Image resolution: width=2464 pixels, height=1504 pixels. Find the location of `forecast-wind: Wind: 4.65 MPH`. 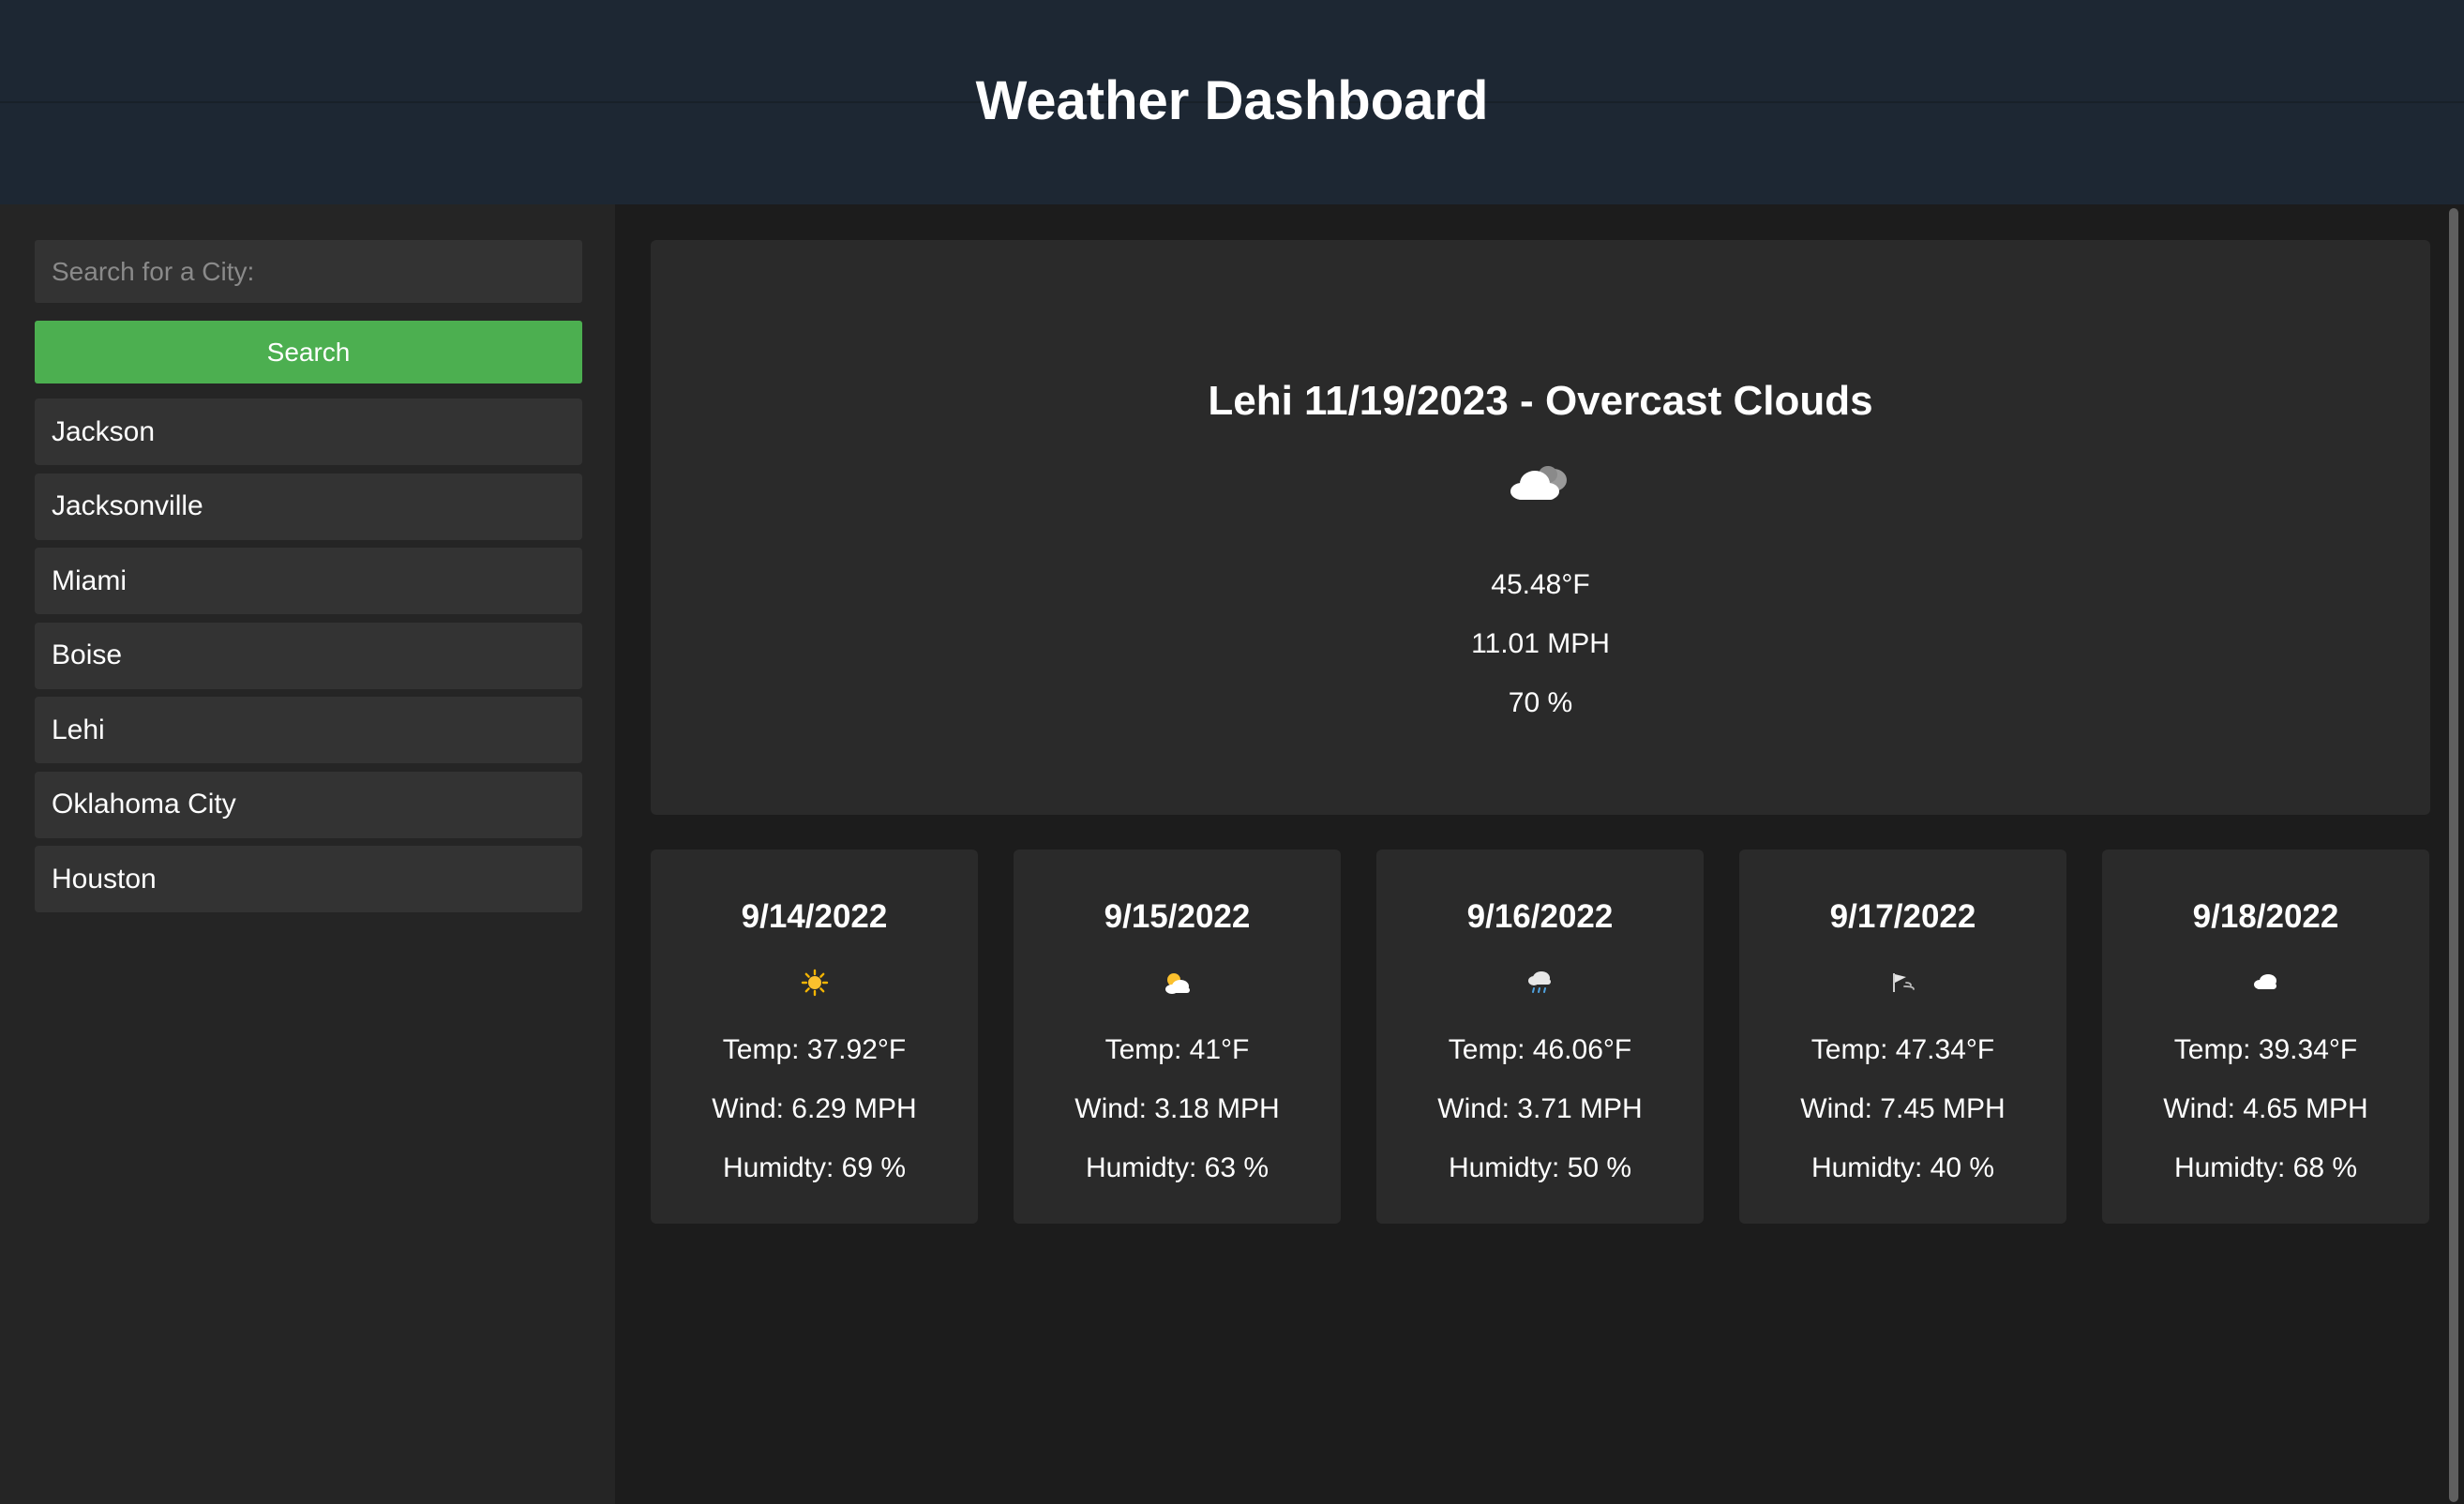

forecast-wind: Wind: 4.65 MPH is located at coordinates (2265, 1108).